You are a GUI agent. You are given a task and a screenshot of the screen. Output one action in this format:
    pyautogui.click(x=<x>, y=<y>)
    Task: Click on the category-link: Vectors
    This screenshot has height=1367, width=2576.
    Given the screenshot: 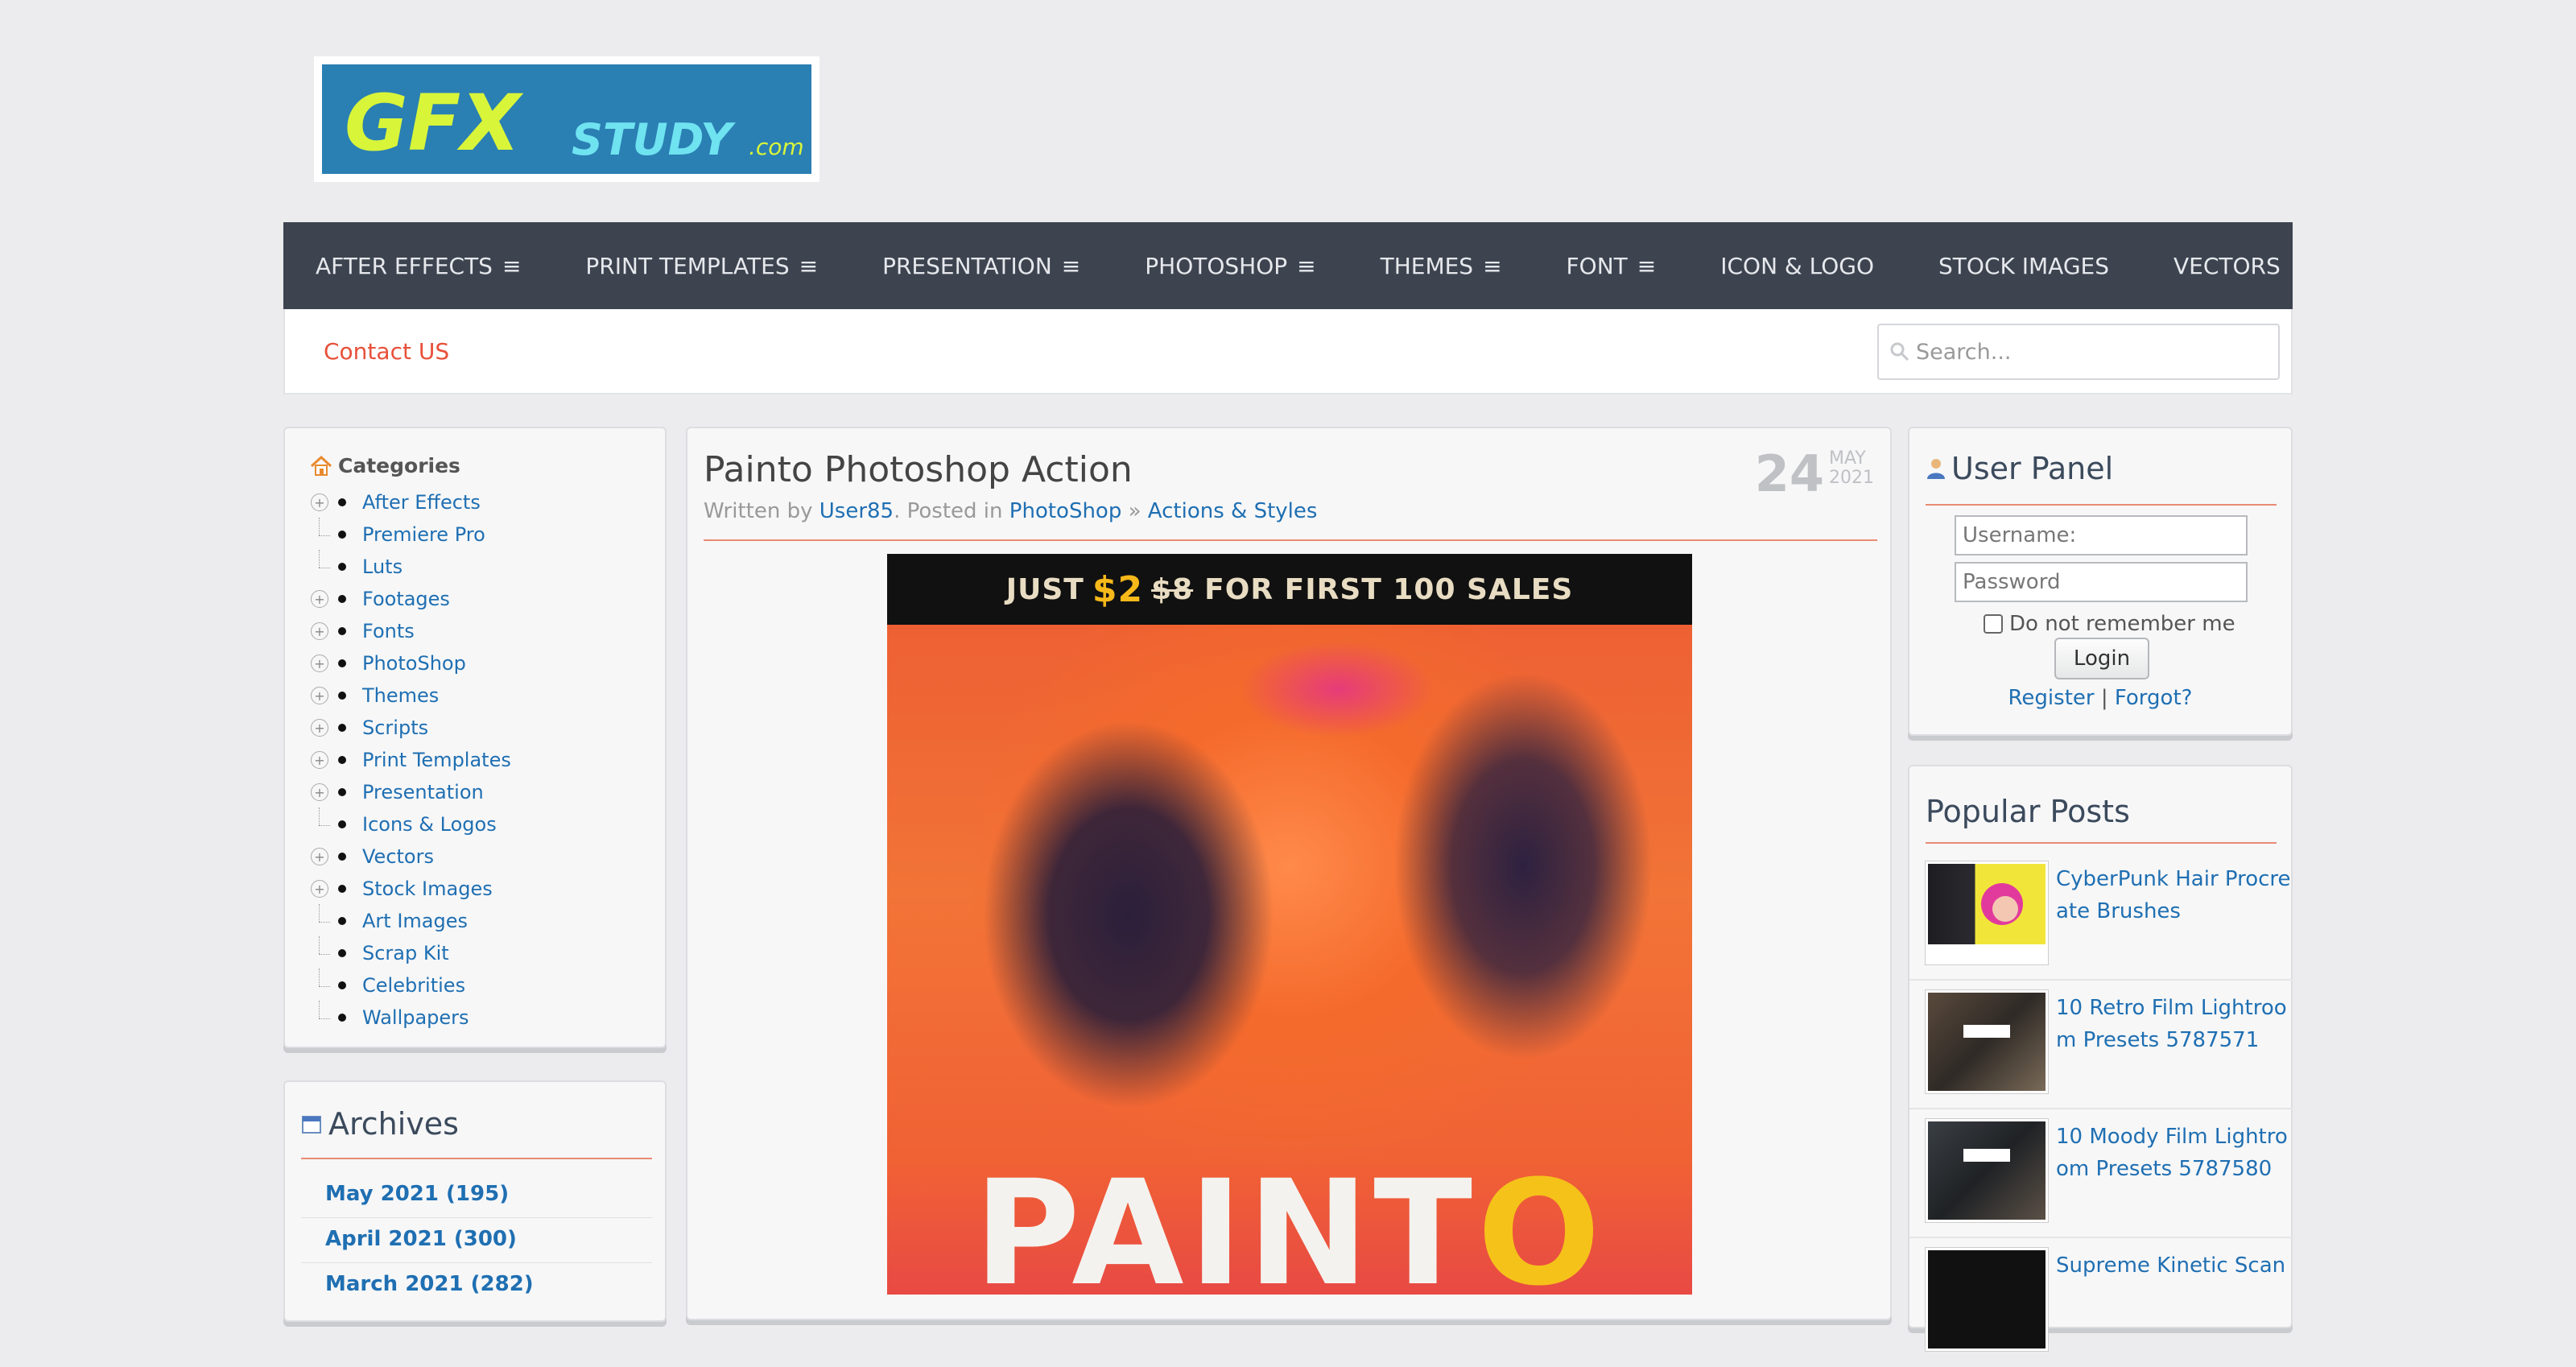 What is the action you would take?
    pyautogui.click(x=398, y=856)
    